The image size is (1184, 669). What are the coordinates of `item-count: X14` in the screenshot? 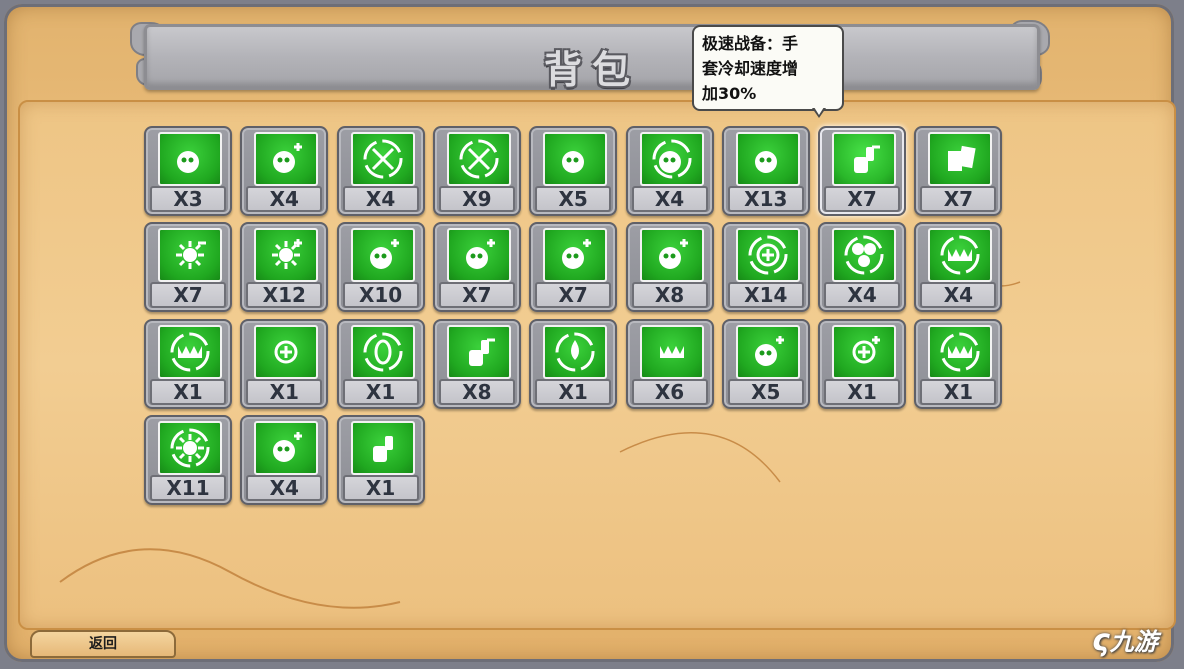 It's located at (765, 295).